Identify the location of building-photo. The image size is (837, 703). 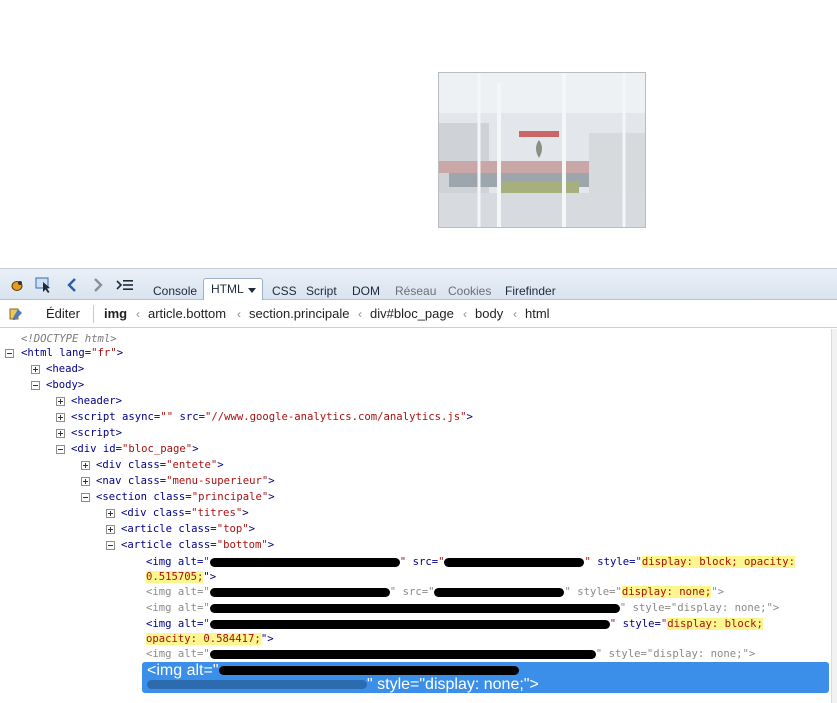
(542, 150).